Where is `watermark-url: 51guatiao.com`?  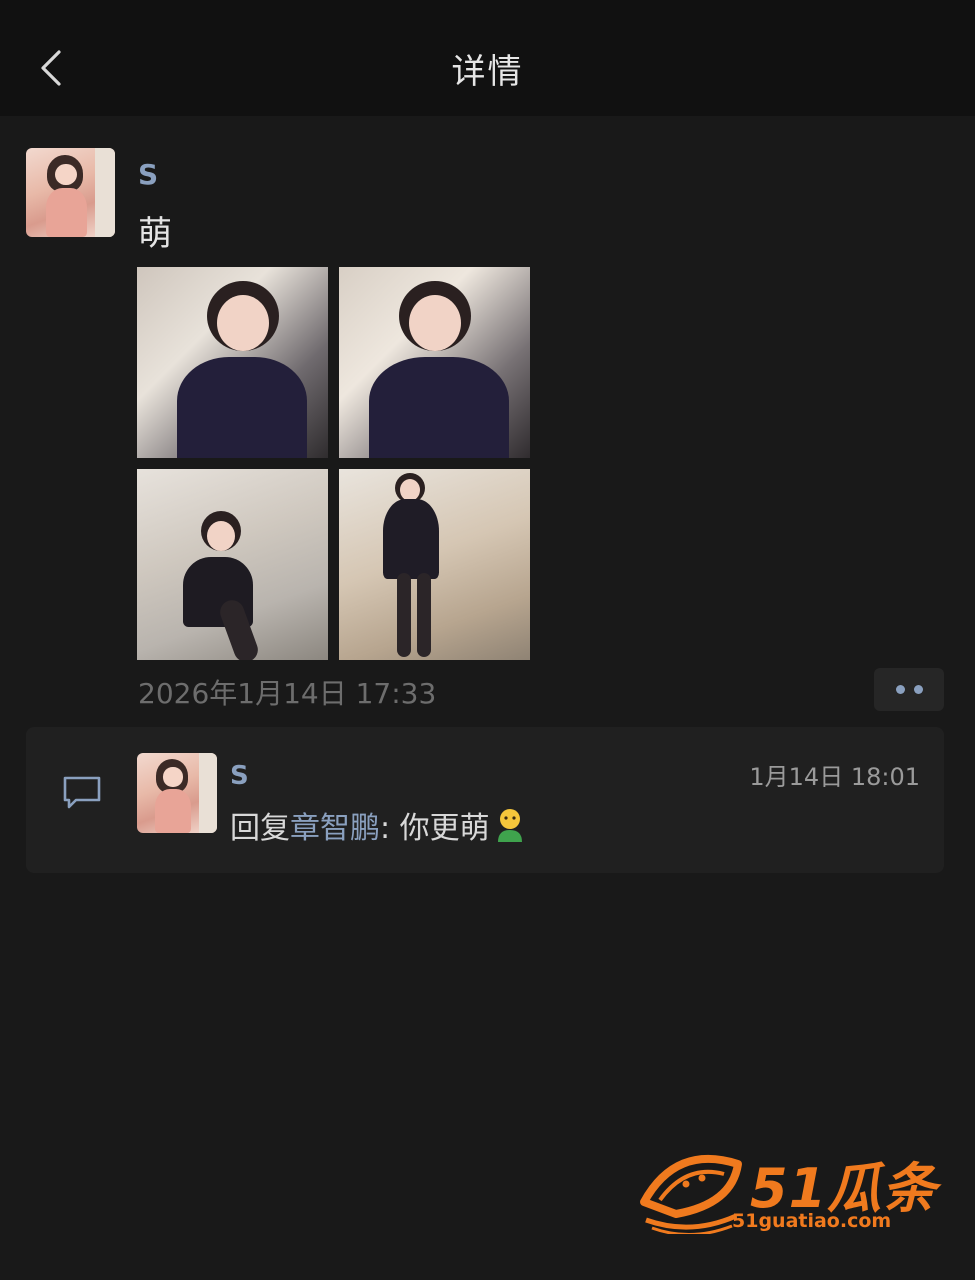 watermark-url: 51guatiao.com is located at coordinates (812, 1221).